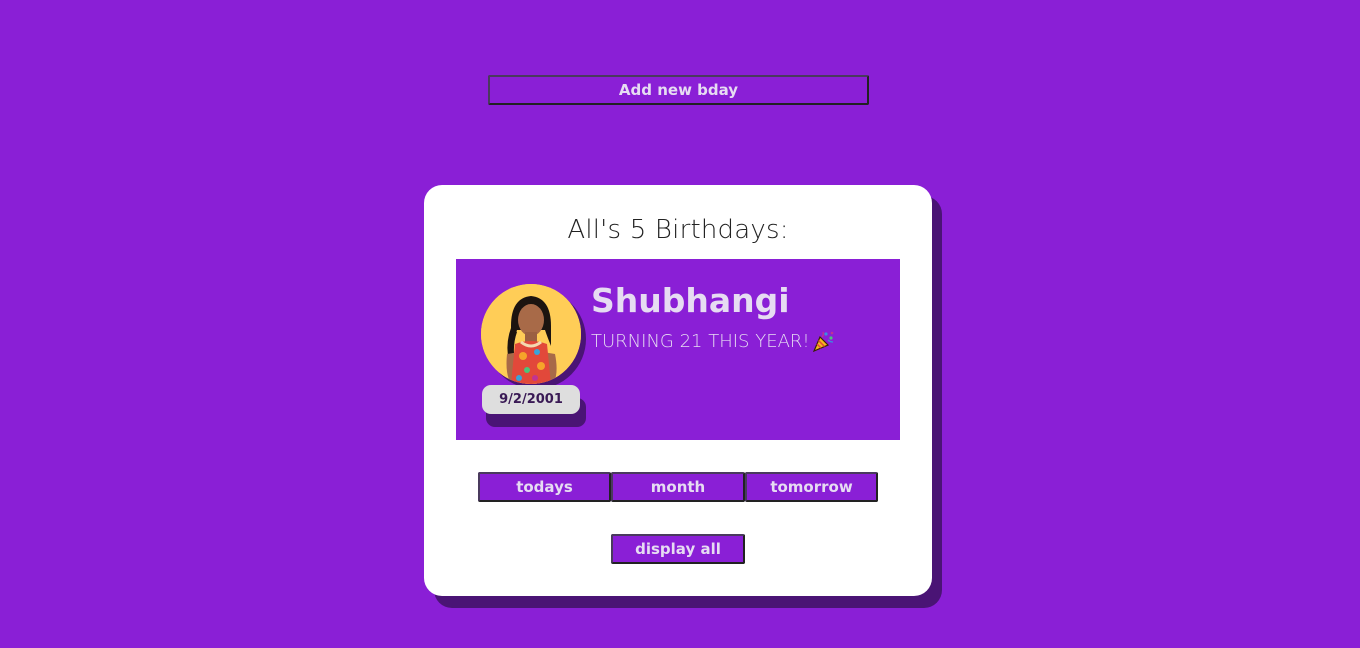 Image resolution: width=1360 pixels, height=648 pixels. I want to click on person-name: Shubhangi, so click(690, 300).